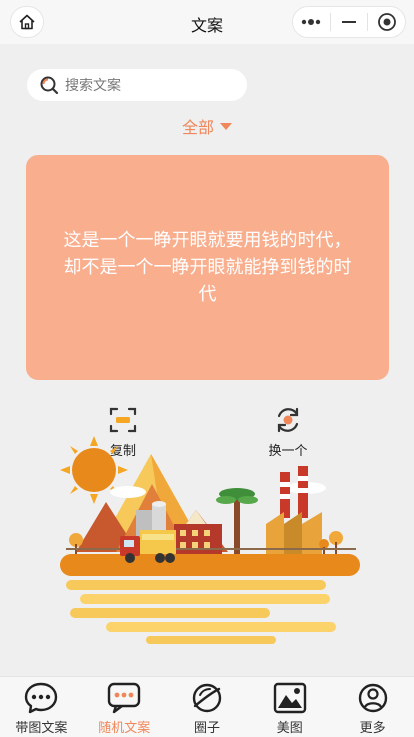 The image size is (414, 737). What do you see at coordinates (207, 240) in the screenshot?
I see `quote-line: 这是一个一睁开眼就要用钱的时代，` at bounding box center [207, 240].